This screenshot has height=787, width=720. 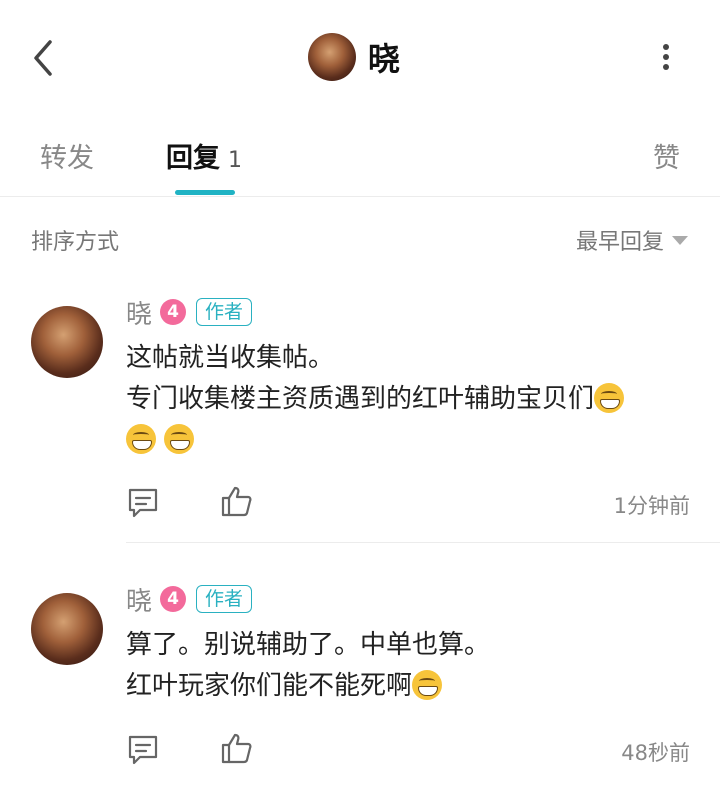 I want to click on comment-text: 算了。别说辅助了。中单也算。 红叶玩家你们能不能死啊, so click(x=408, y=666).